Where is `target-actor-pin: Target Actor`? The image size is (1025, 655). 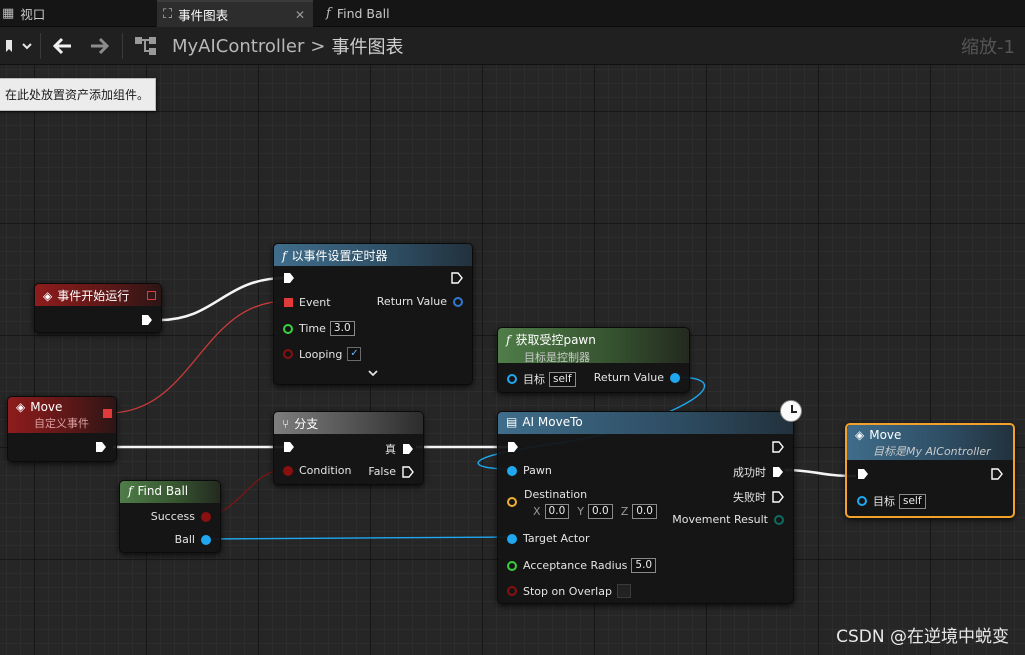 target-actor-pin: Target Actor is located at coordinates (548, 538).